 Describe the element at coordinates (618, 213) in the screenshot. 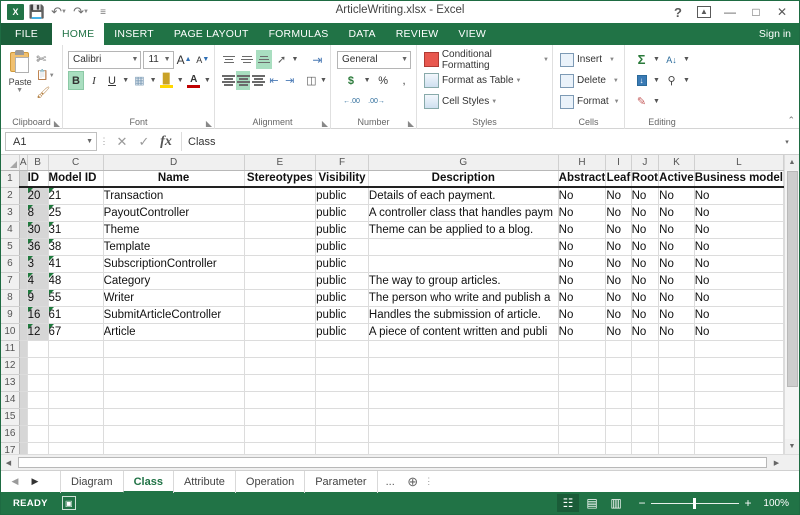

I see `cell-I3: No` at that location.